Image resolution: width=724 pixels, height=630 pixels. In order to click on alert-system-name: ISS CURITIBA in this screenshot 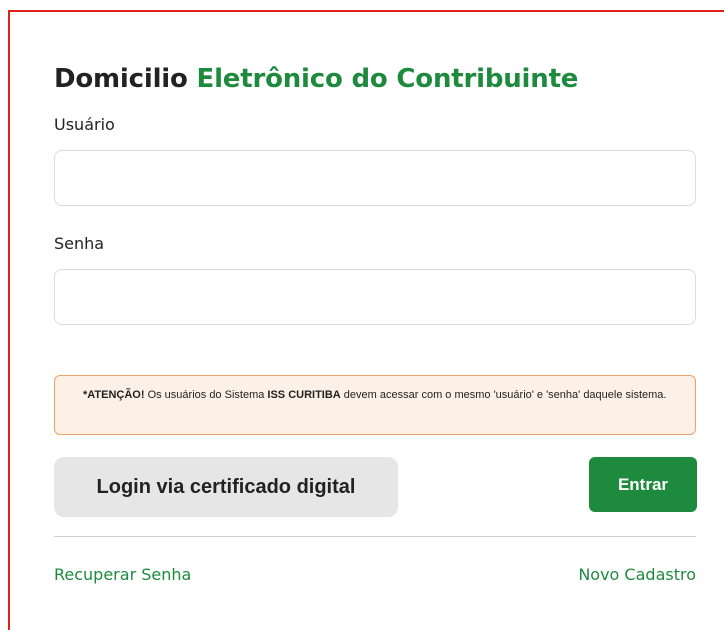, I will do `click(304, 395)`.